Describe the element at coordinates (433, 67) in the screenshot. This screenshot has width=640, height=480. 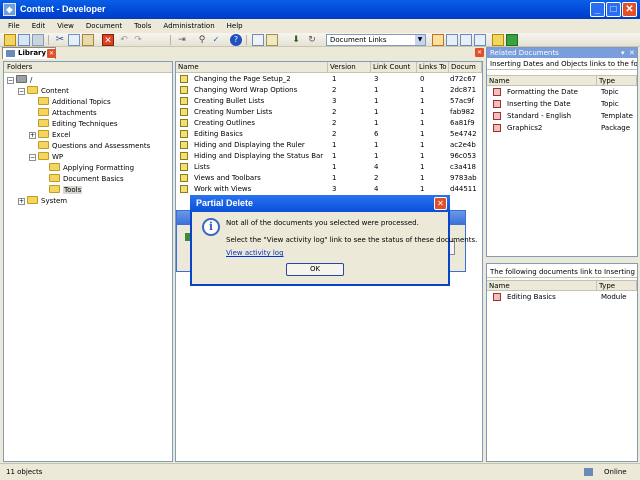
I see `col-header-links-to: Links To` at that location.